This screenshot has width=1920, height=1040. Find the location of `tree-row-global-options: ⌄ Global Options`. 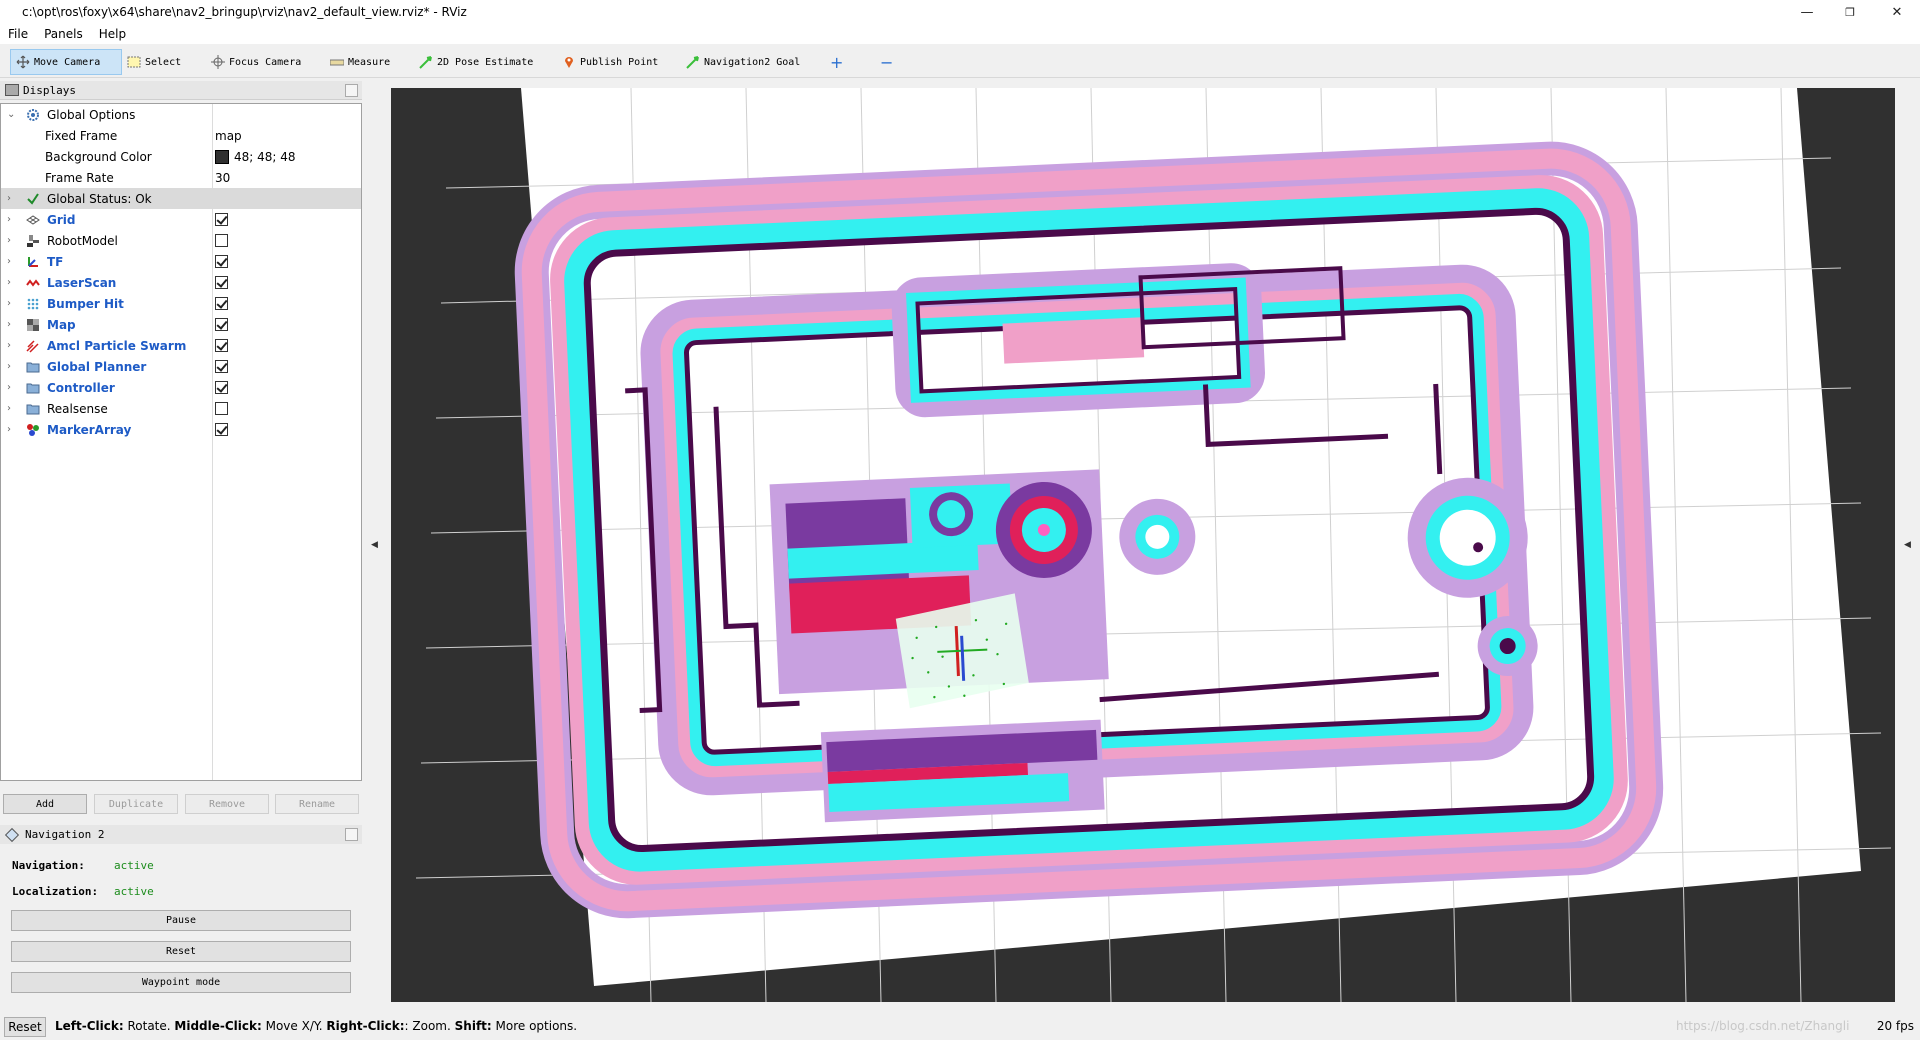

tree-row-global-options: ⌄ Global Options is located at coordinates (181, 114).